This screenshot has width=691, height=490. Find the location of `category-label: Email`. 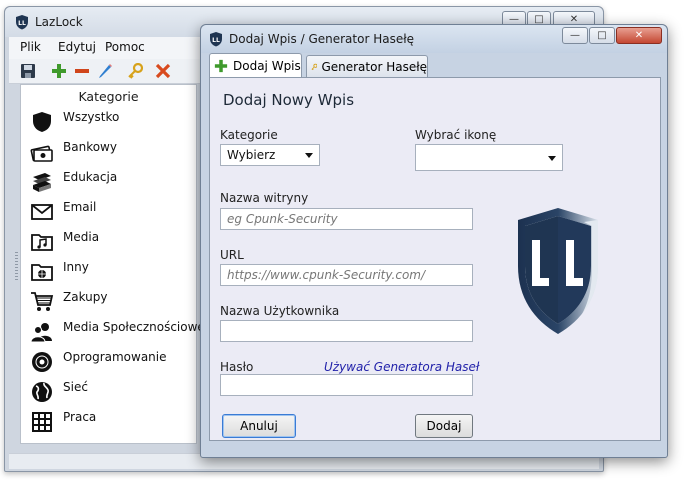

category-label: Email is located at coordinates (80, 207).